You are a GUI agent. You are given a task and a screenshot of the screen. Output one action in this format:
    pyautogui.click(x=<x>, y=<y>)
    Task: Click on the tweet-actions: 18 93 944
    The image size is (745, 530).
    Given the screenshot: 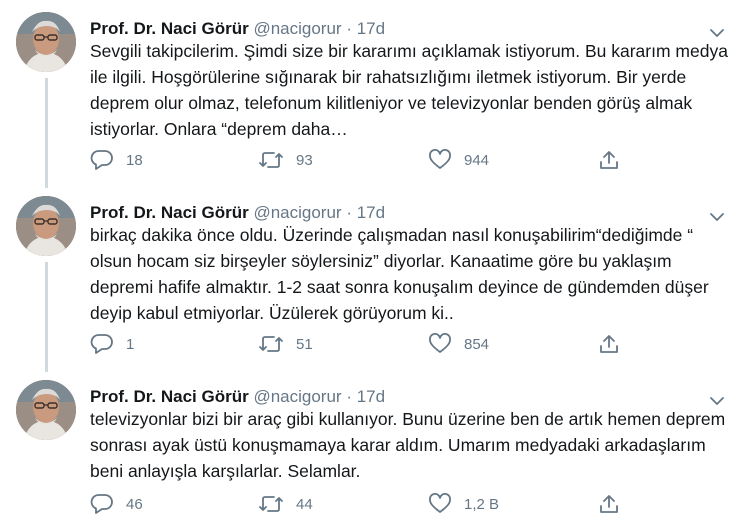 What is the action you would take?
    pyautogui.click(x=370, y=160)
    